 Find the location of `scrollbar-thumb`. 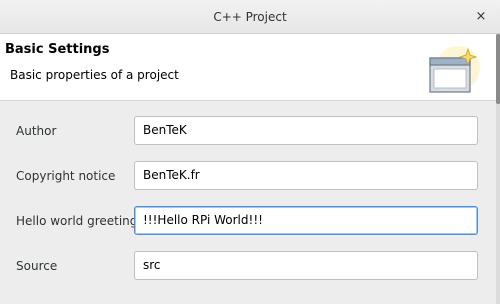

scrollbar-thumb is located at coordinates (498, 69).